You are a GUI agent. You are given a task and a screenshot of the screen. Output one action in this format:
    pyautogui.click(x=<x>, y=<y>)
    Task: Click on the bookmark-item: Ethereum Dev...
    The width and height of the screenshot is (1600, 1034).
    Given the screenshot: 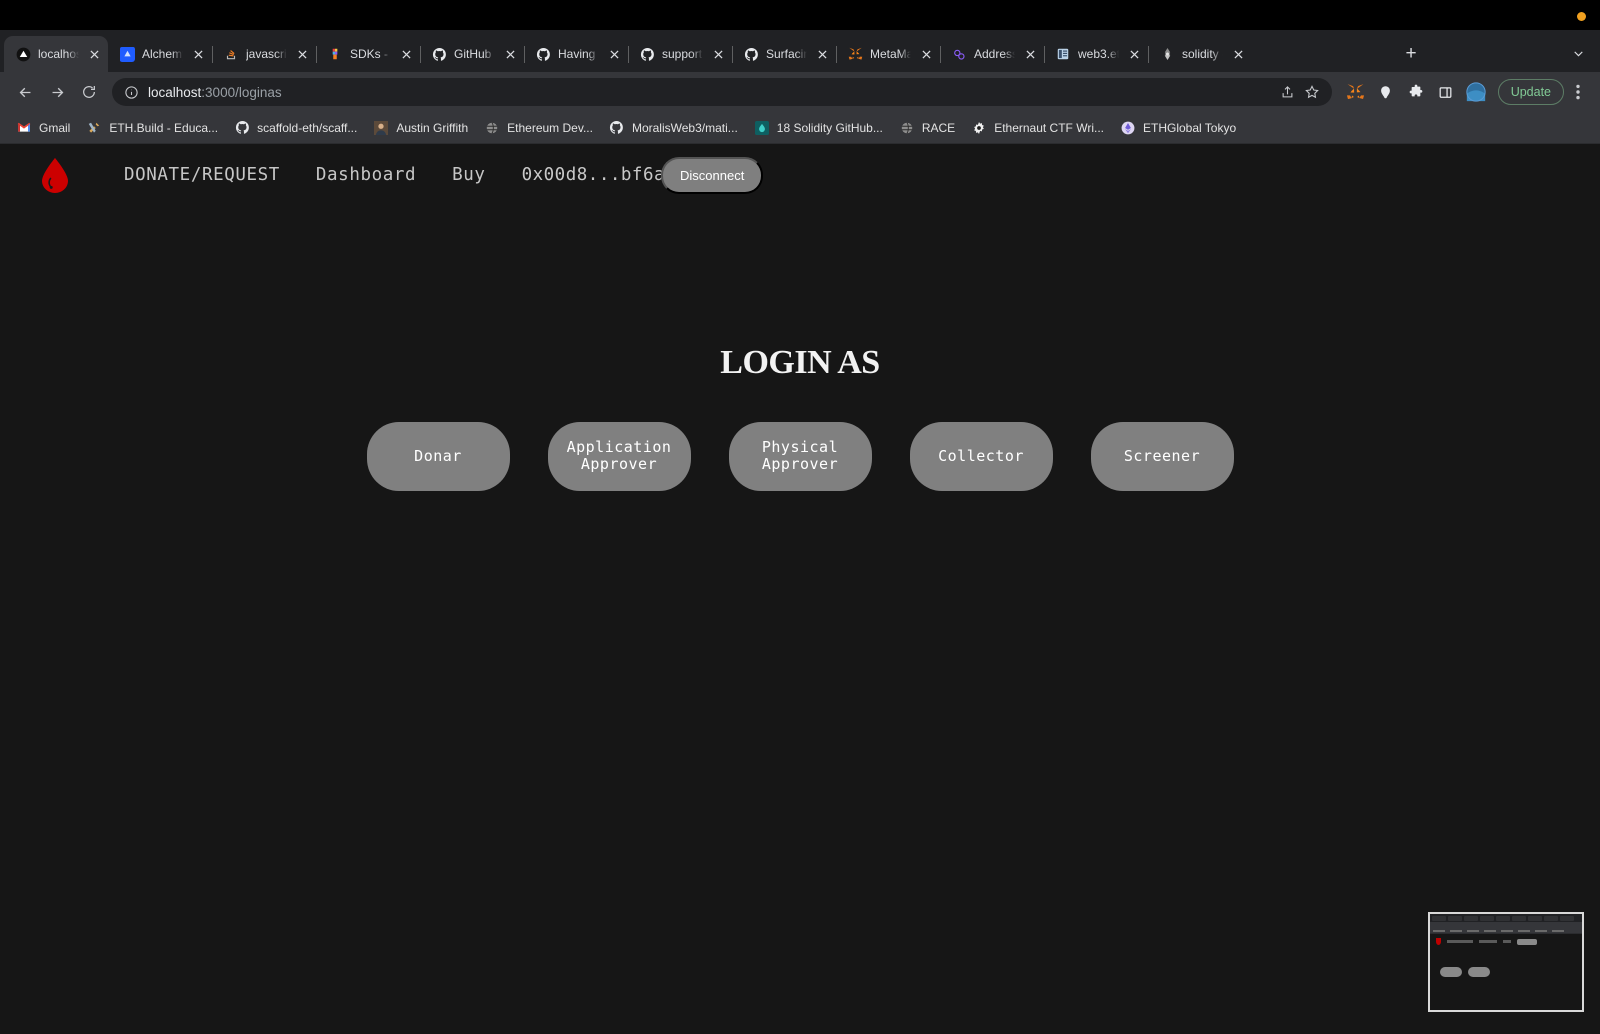 What is the action you would take?
    pyautogui.click(x=538, y=128)
    